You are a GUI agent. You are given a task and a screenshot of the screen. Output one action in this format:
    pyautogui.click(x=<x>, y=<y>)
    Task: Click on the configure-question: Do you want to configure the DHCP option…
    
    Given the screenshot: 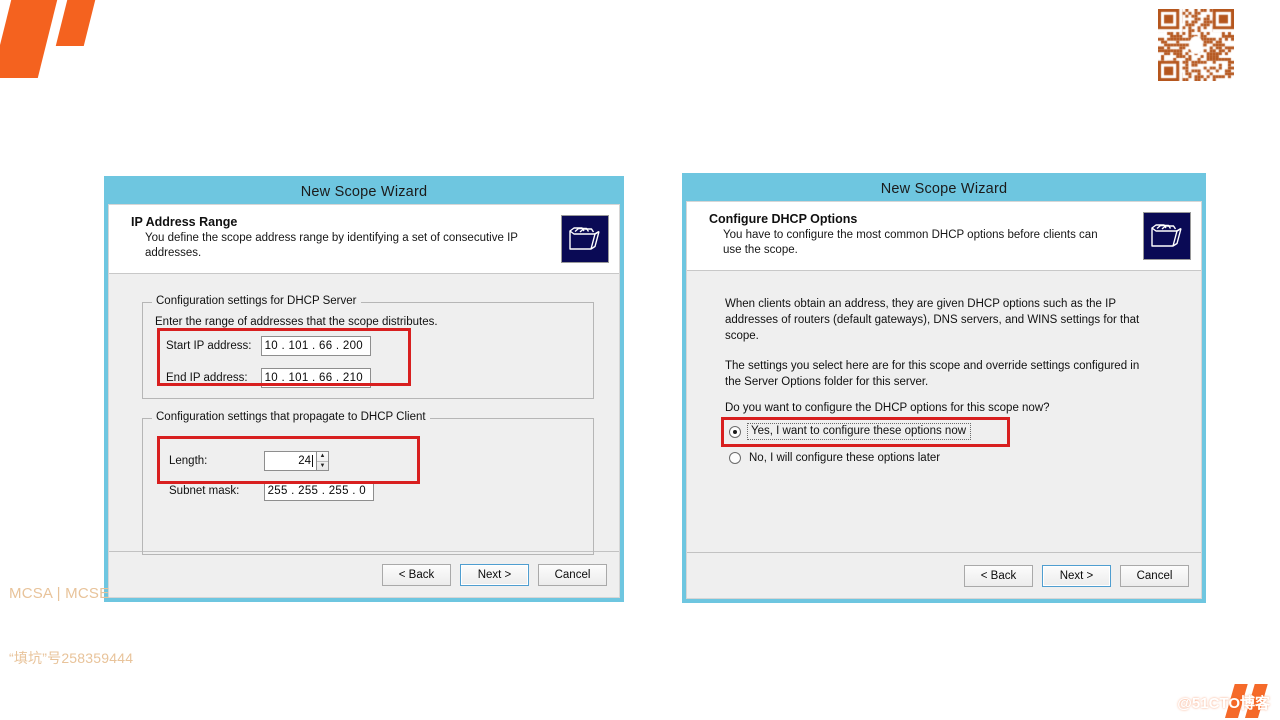 What is the action you would take?
    pyautogui.click(x=887, y=408)
    